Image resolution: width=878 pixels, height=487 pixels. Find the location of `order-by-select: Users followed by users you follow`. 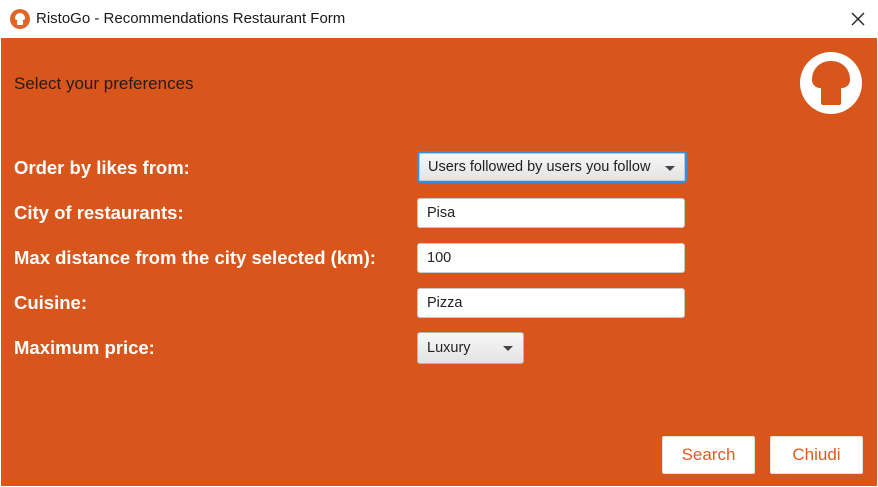

order-by-select: Users followed by users you follow is located at coordinates (552, 167).